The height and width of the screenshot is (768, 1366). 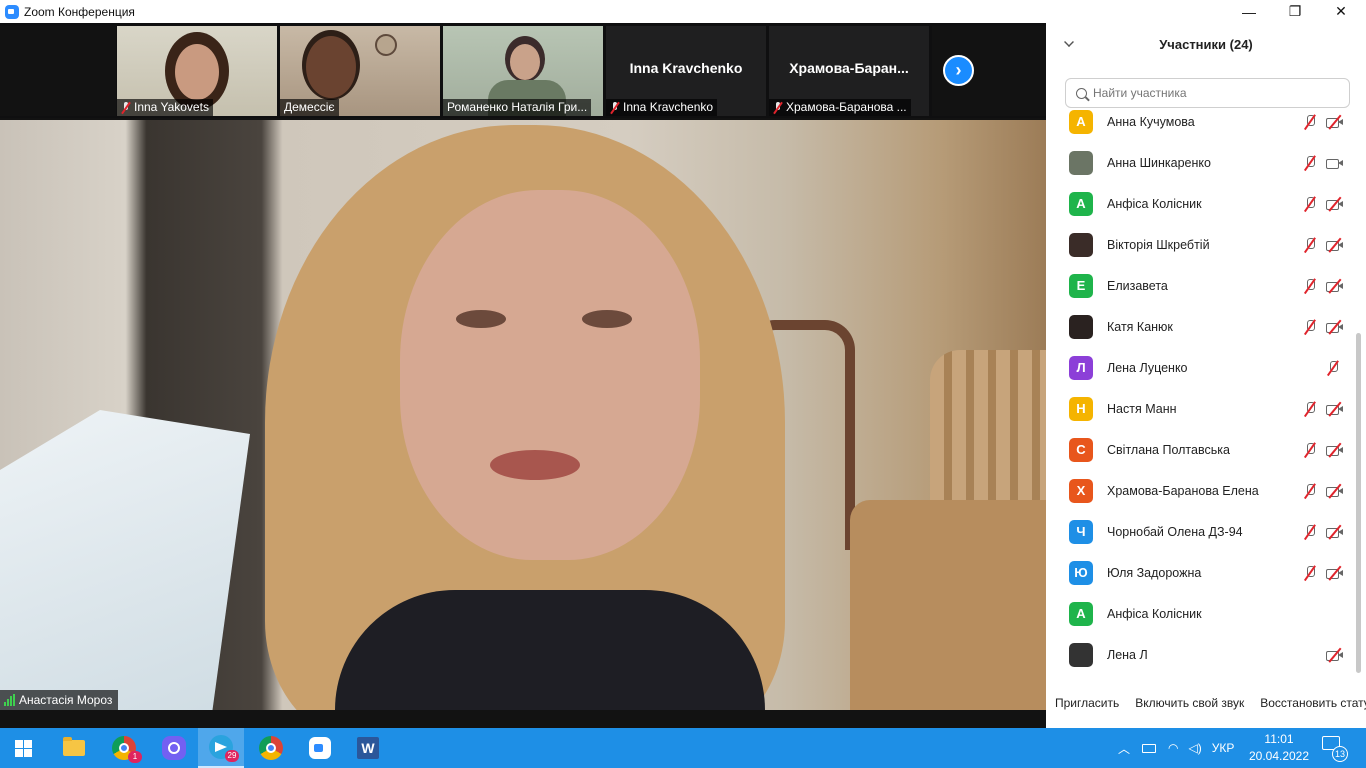 What do you see at coordinates (1202, 654) in the screenshot?
I see `participant-row: Лена Л` at bounding box center [1202, 654].